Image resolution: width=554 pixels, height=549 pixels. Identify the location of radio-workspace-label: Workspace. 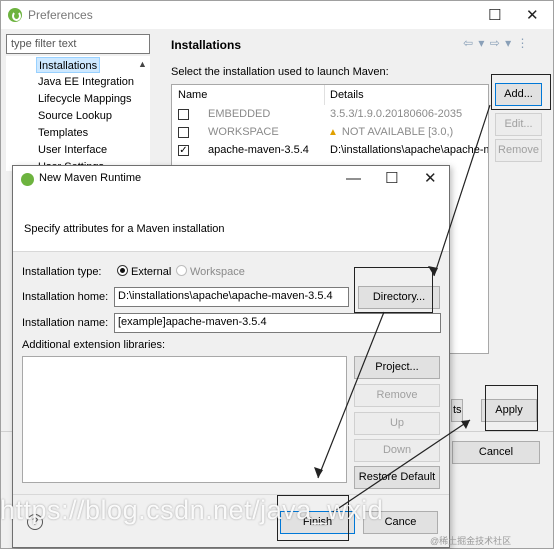
(217, 272).